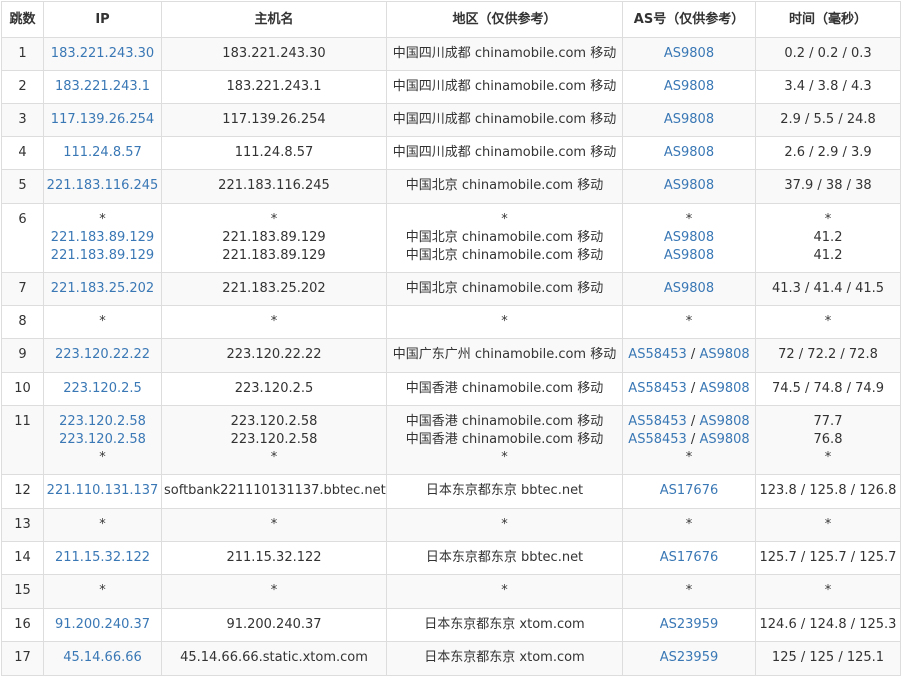 This screenshot has height=680, width=904. Describe the element at coordinates (274, 491) in the screenshot. I see `hostname-cell: softbank221110131137.bbtec.net` at that location.